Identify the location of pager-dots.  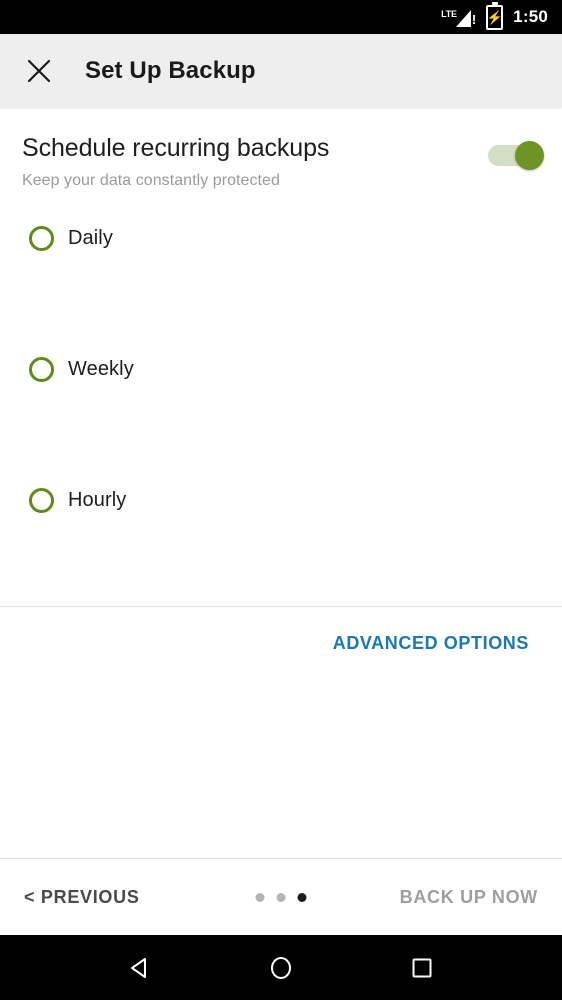
(281, 897).